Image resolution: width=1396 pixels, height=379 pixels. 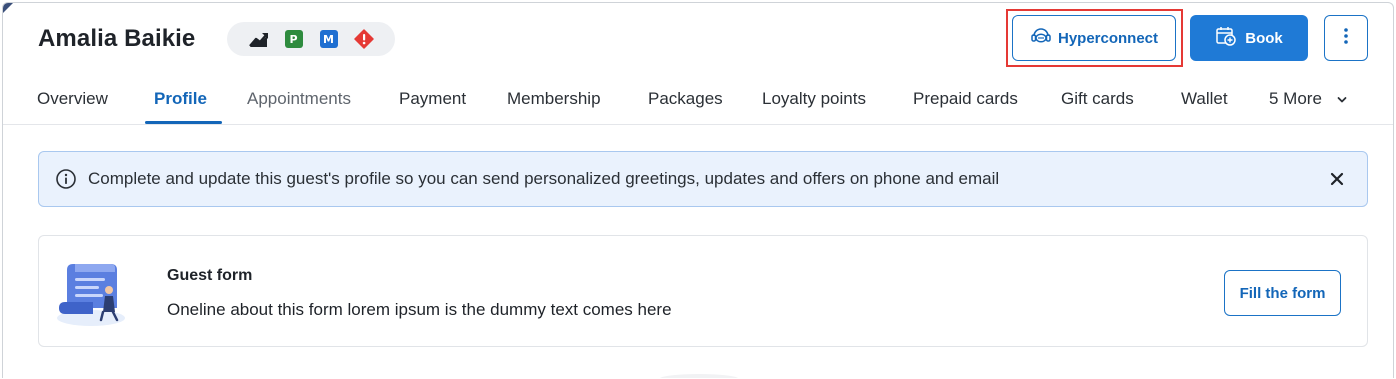 I want to click on book-button: Book, so click(x=1249, y=38).